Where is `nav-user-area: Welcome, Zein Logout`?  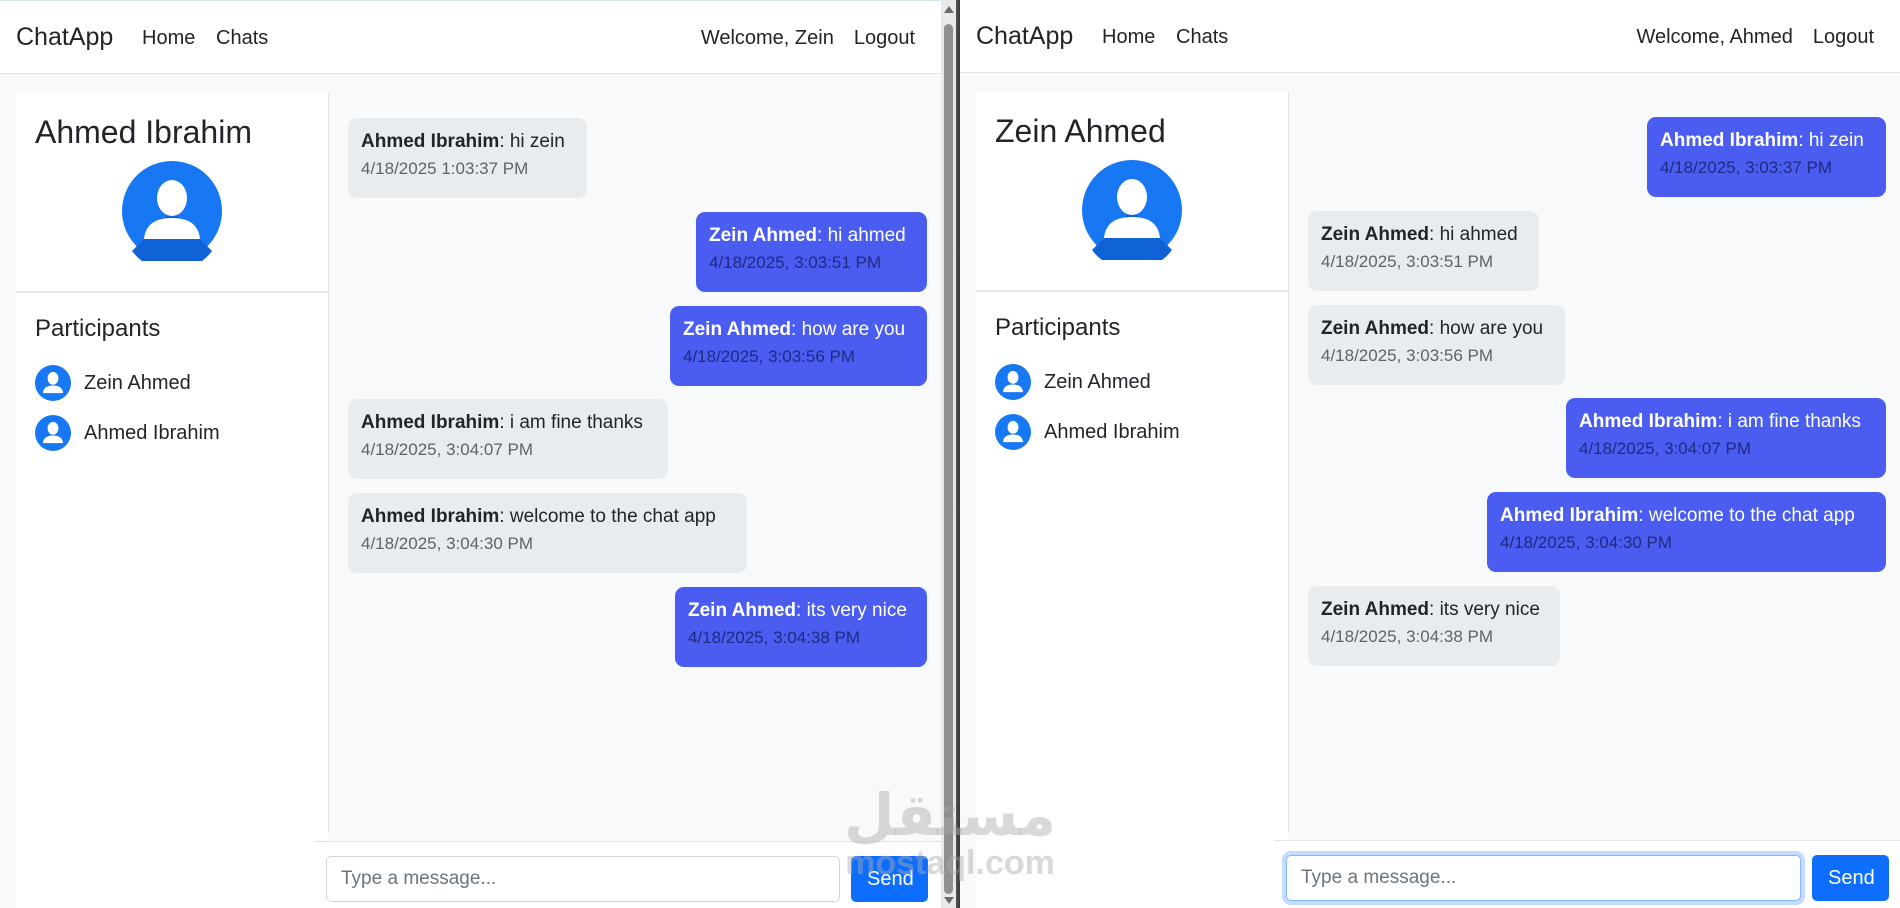
nav-user-area: Welcome, Zein Logout is located at coordinates (808, 38).